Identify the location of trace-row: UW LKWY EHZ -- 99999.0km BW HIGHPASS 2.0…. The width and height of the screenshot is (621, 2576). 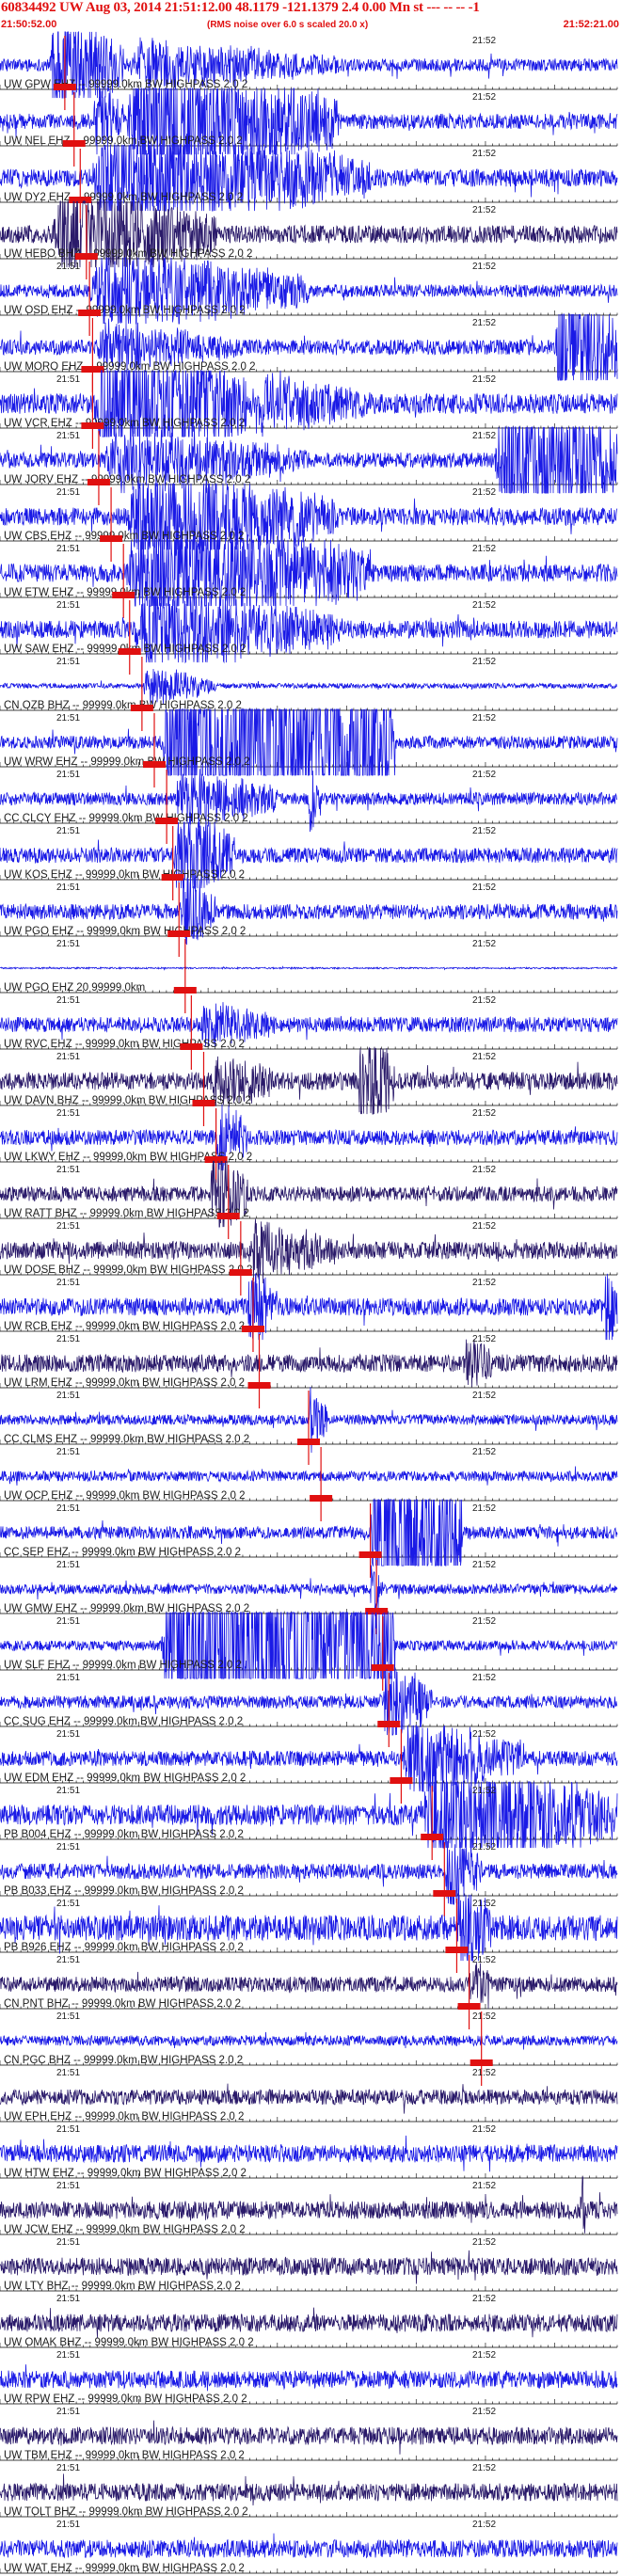
(309, 1143).